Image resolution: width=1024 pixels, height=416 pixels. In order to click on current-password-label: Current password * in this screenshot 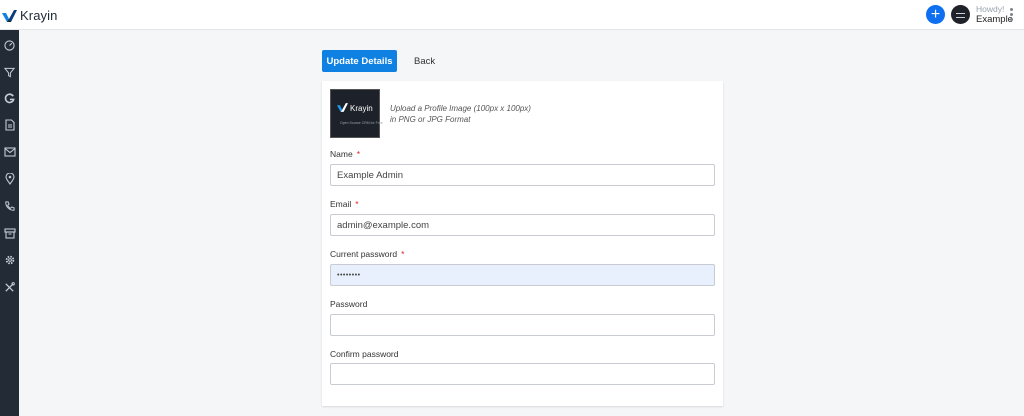, I will do `click(367, 254)`.